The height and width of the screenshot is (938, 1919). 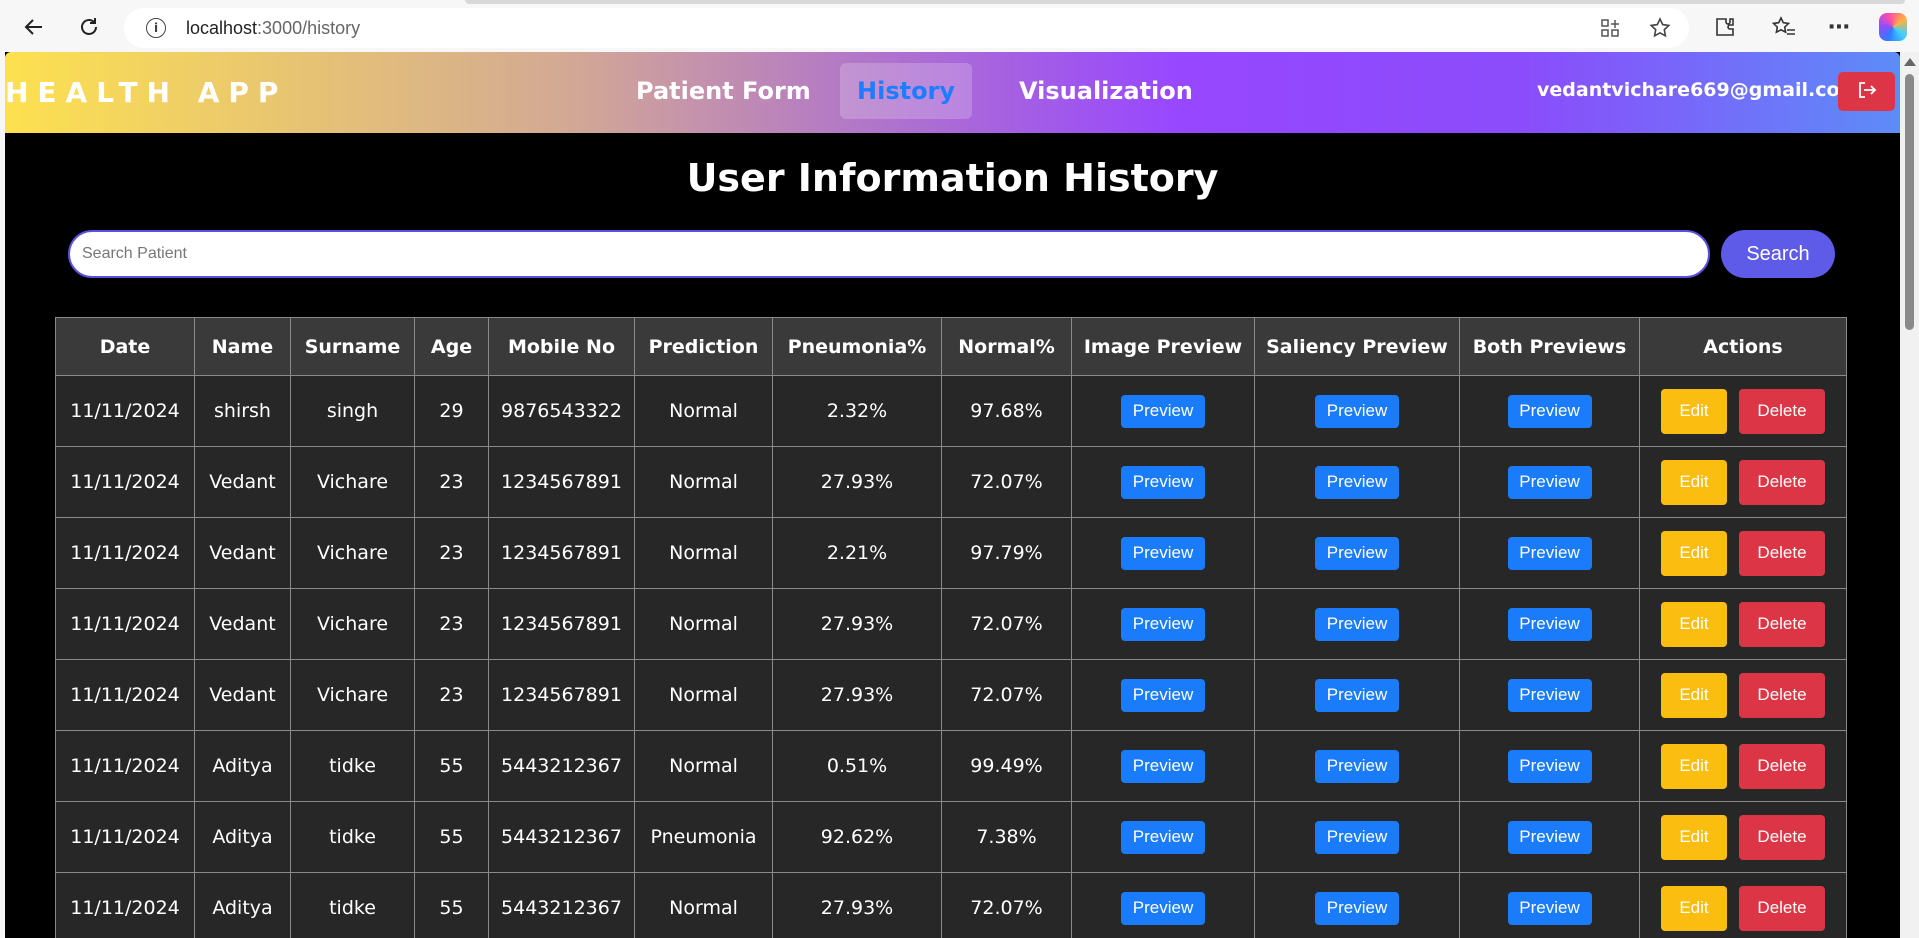 What do you see at coordinates (1839, 27) in the screenshot?
I see `more-icon: ⋯` at bounding box center [1839, 27].